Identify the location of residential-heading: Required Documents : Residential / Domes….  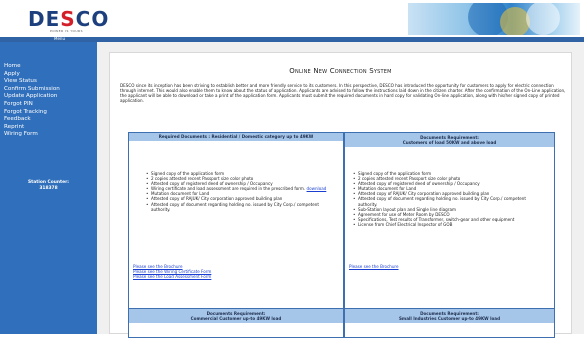
(236, 137).